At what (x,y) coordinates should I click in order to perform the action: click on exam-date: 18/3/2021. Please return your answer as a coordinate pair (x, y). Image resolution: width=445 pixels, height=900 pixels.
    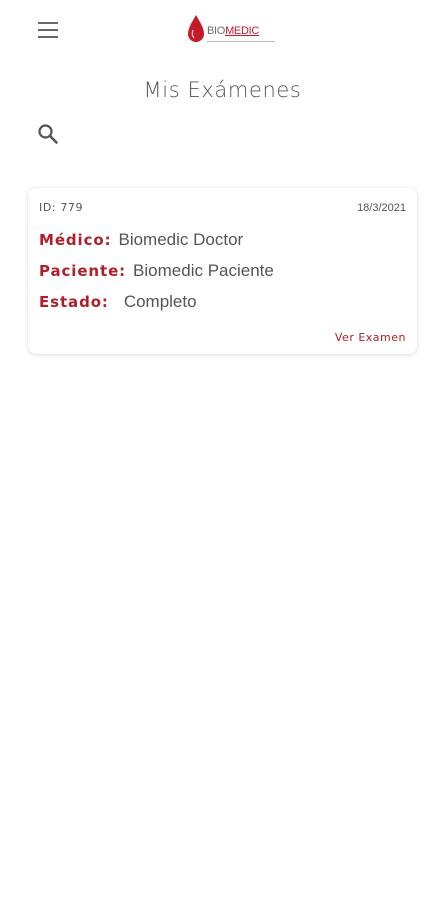
    Looking at the image, I should click on (381, 208).